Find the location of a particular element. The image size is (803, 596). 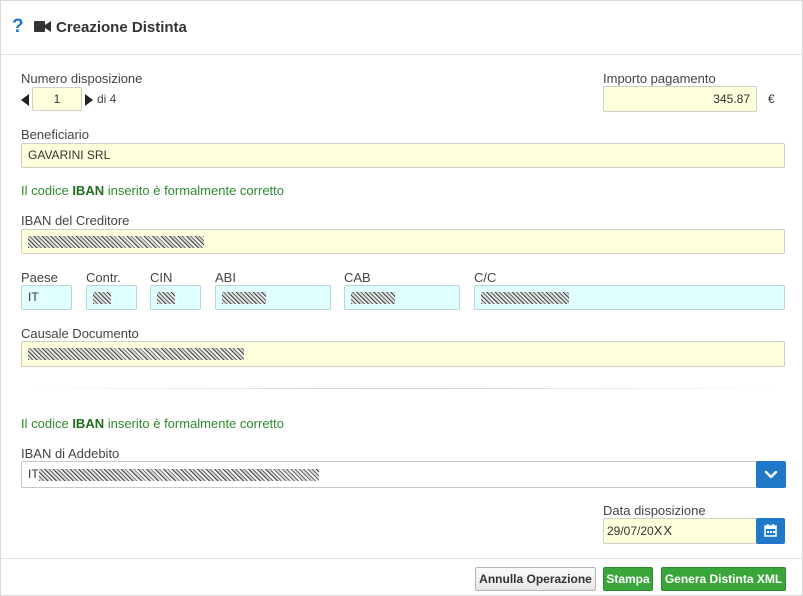

print-button: Stampa is located at coordinates (628, 579).